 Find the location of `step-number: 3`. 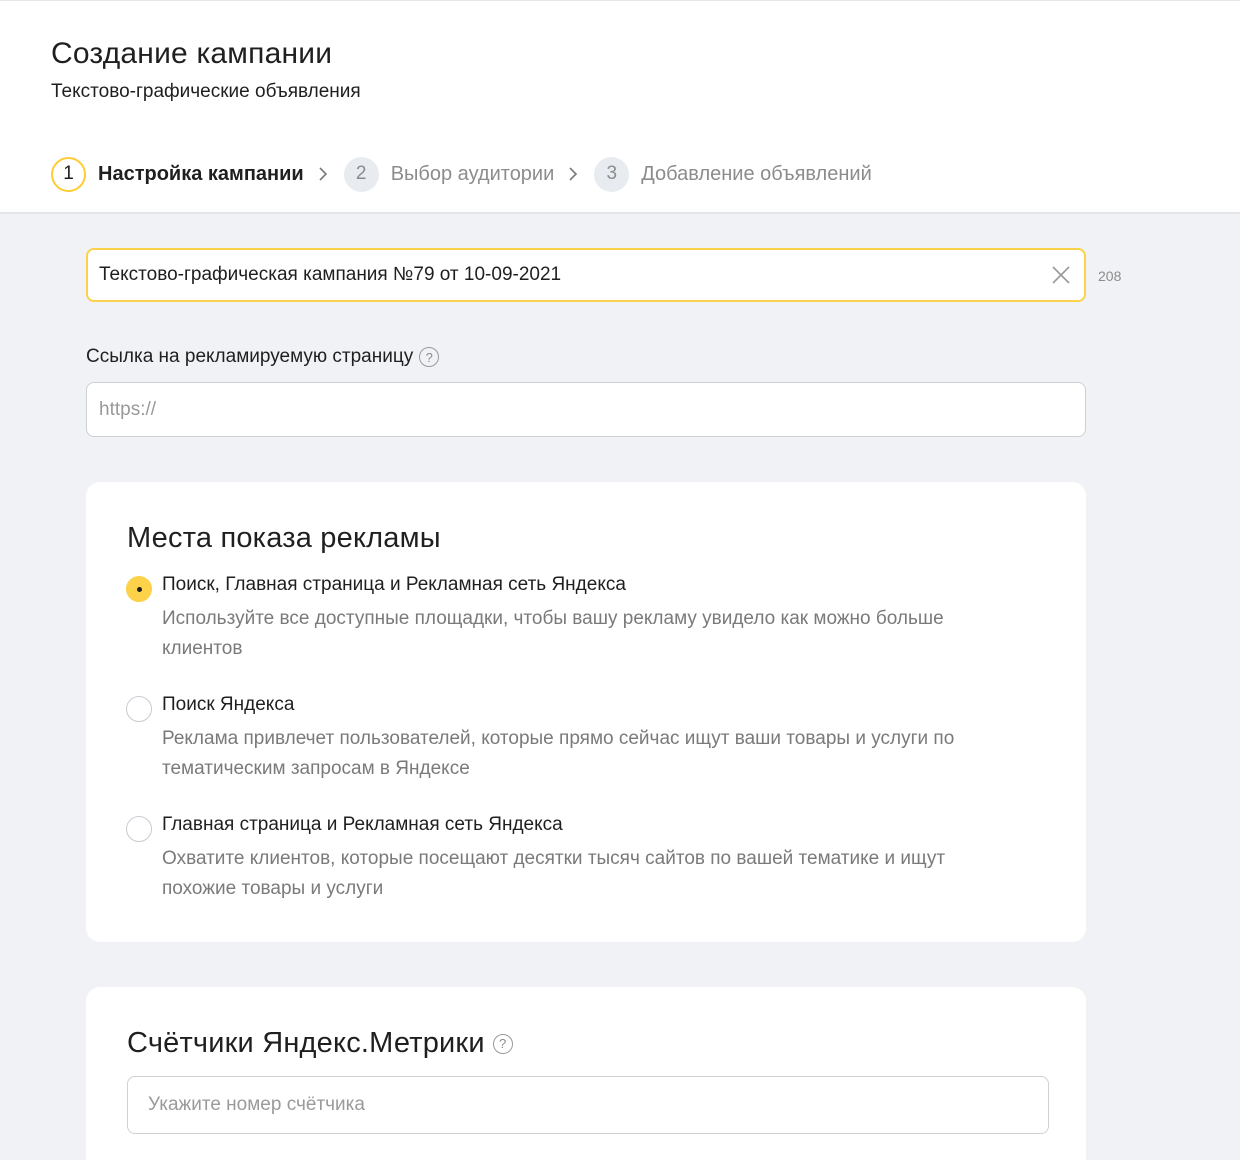

step-number: 3 is located at coordinates (612, 174).